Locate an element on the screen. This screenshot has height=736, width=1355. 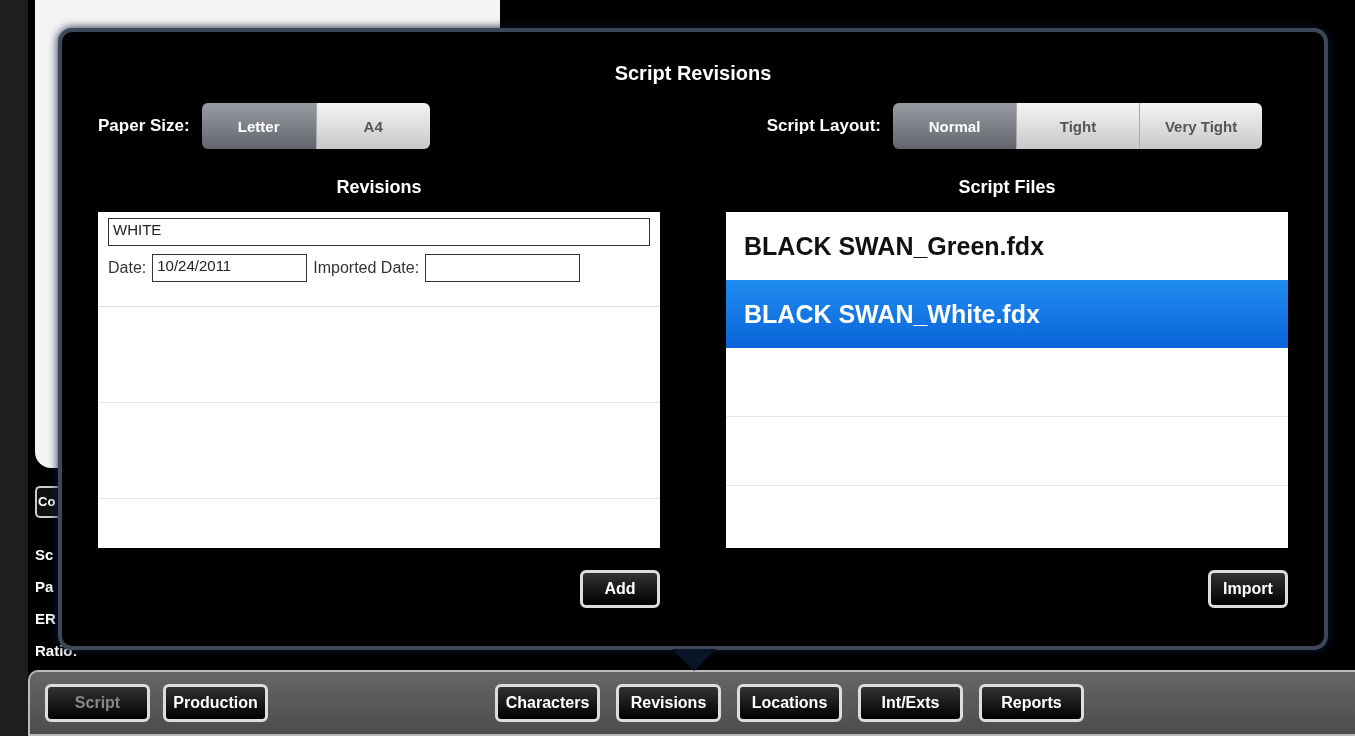
section-heading: Script Files is located at coordinates (1007, 187).